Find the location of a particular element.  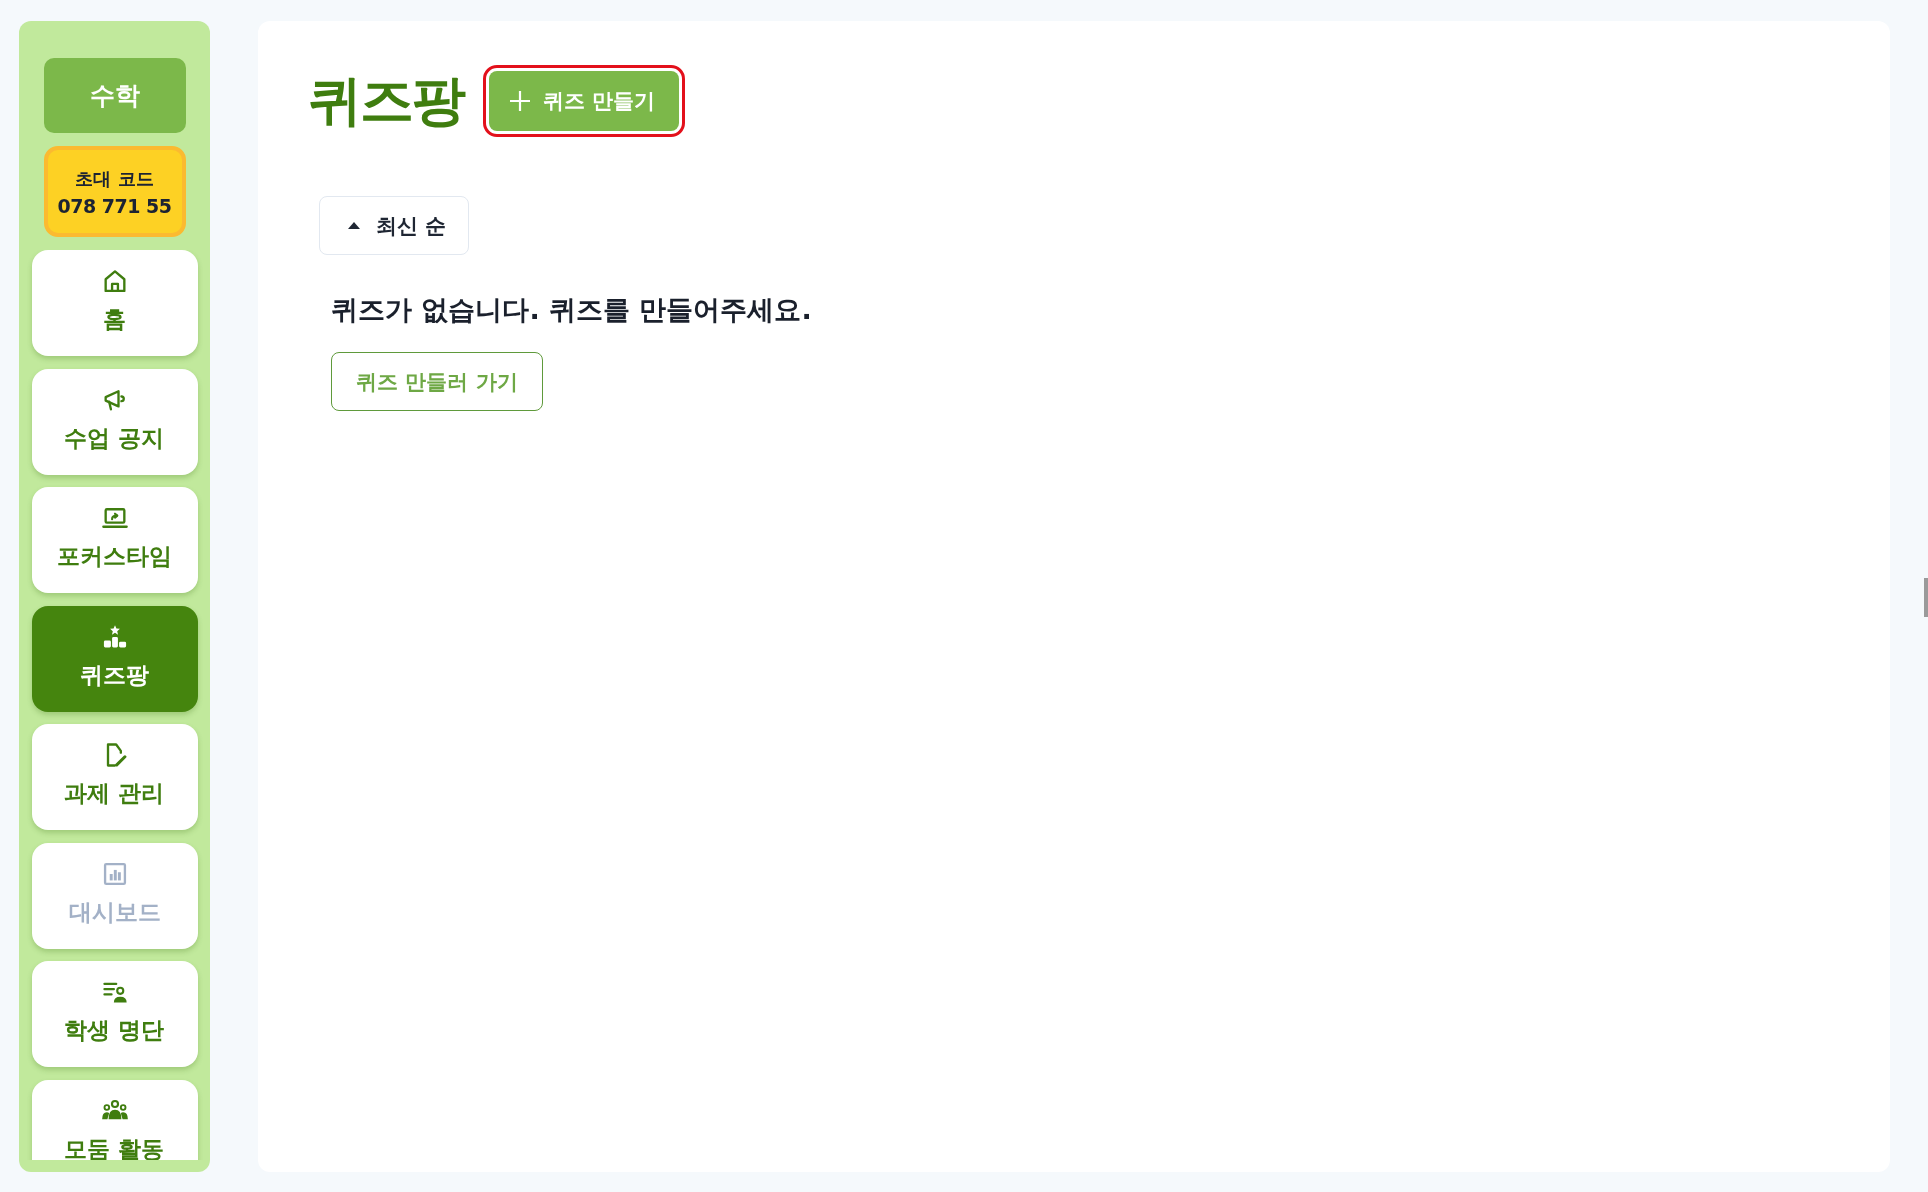

go-create-quiz-button: 퀴즈 만들러 가기 is located at coordinates (437, 381).